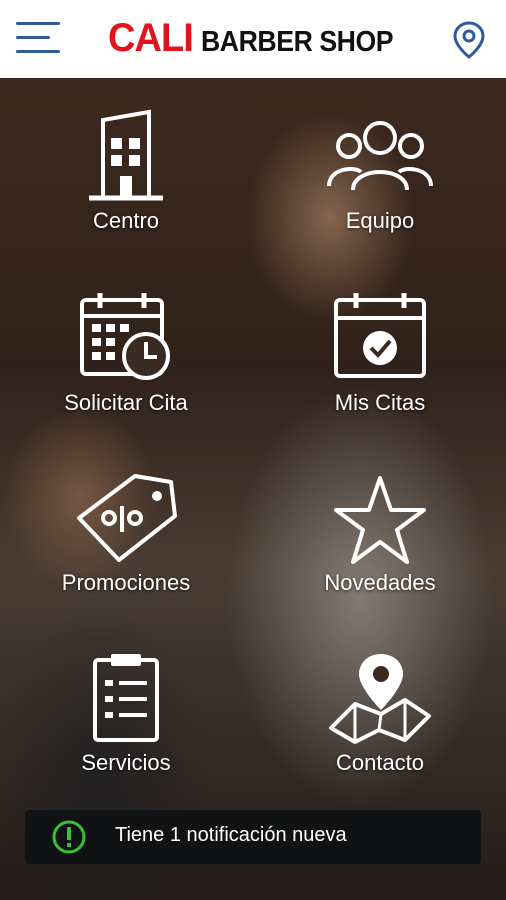 The image size is (506, 900). I want to click on menu-item-centro: Centro, so click(126, 183).